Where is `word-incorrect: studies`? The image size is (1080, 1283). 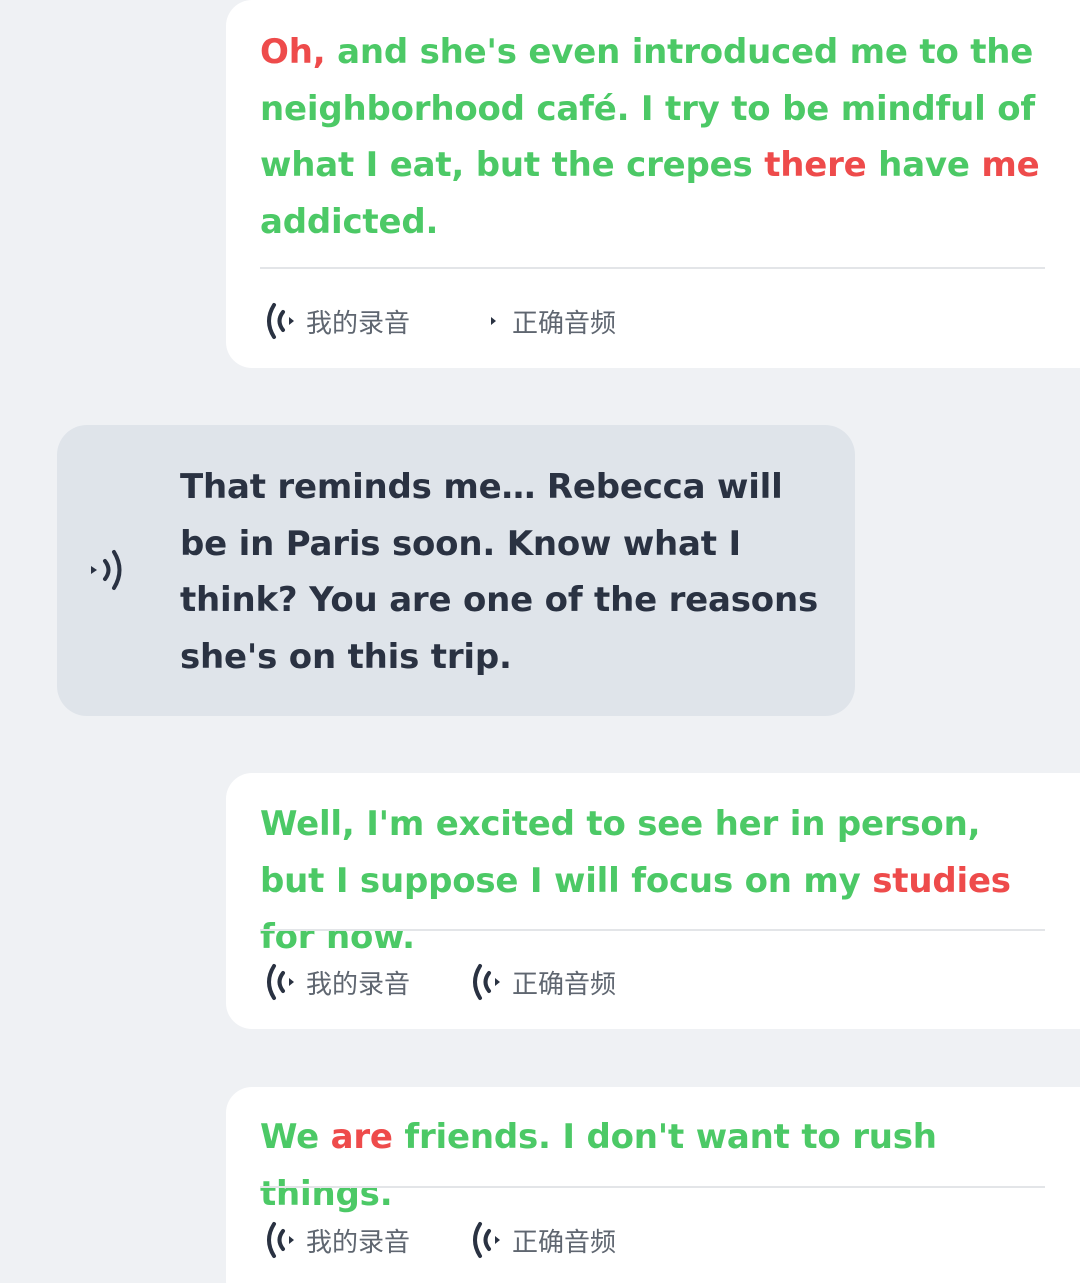
word-incorrect: studies is located at coordinates (941, 881).